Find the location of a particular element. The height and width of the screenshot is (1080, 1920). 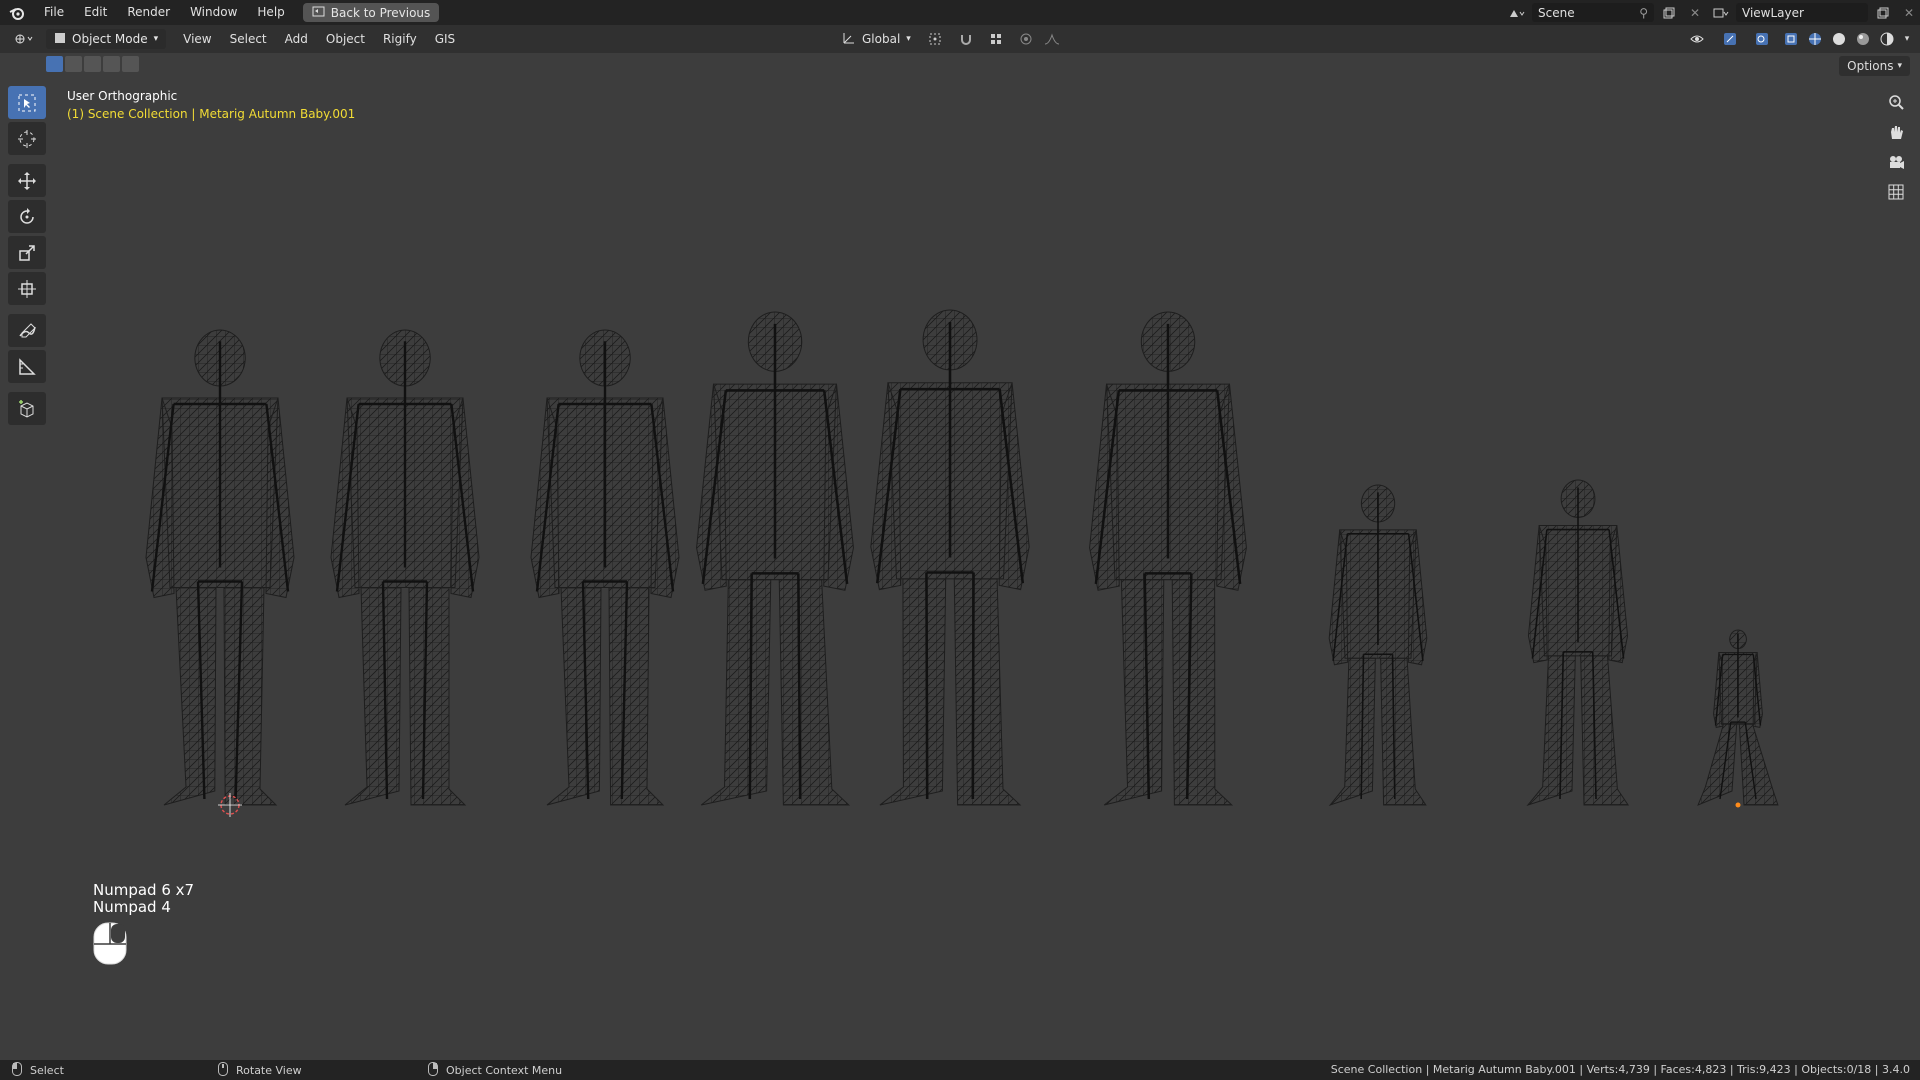

viewport-display-controls: ▾ is located at coordinates (1799, 39).